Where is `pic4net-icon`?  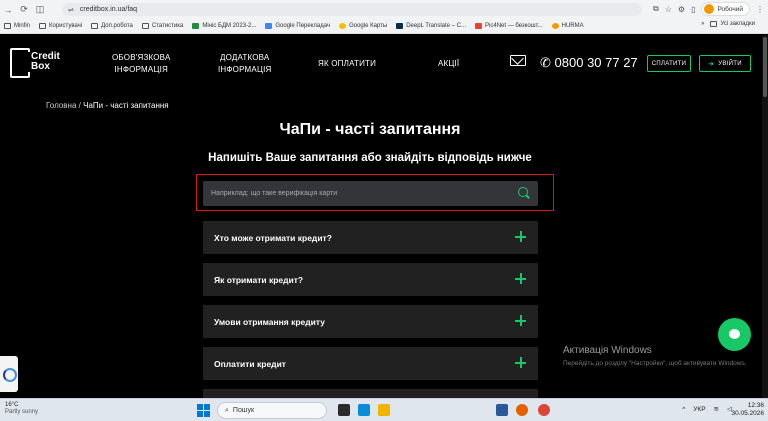 pic4net-icon is located at coordinates (479, 26).